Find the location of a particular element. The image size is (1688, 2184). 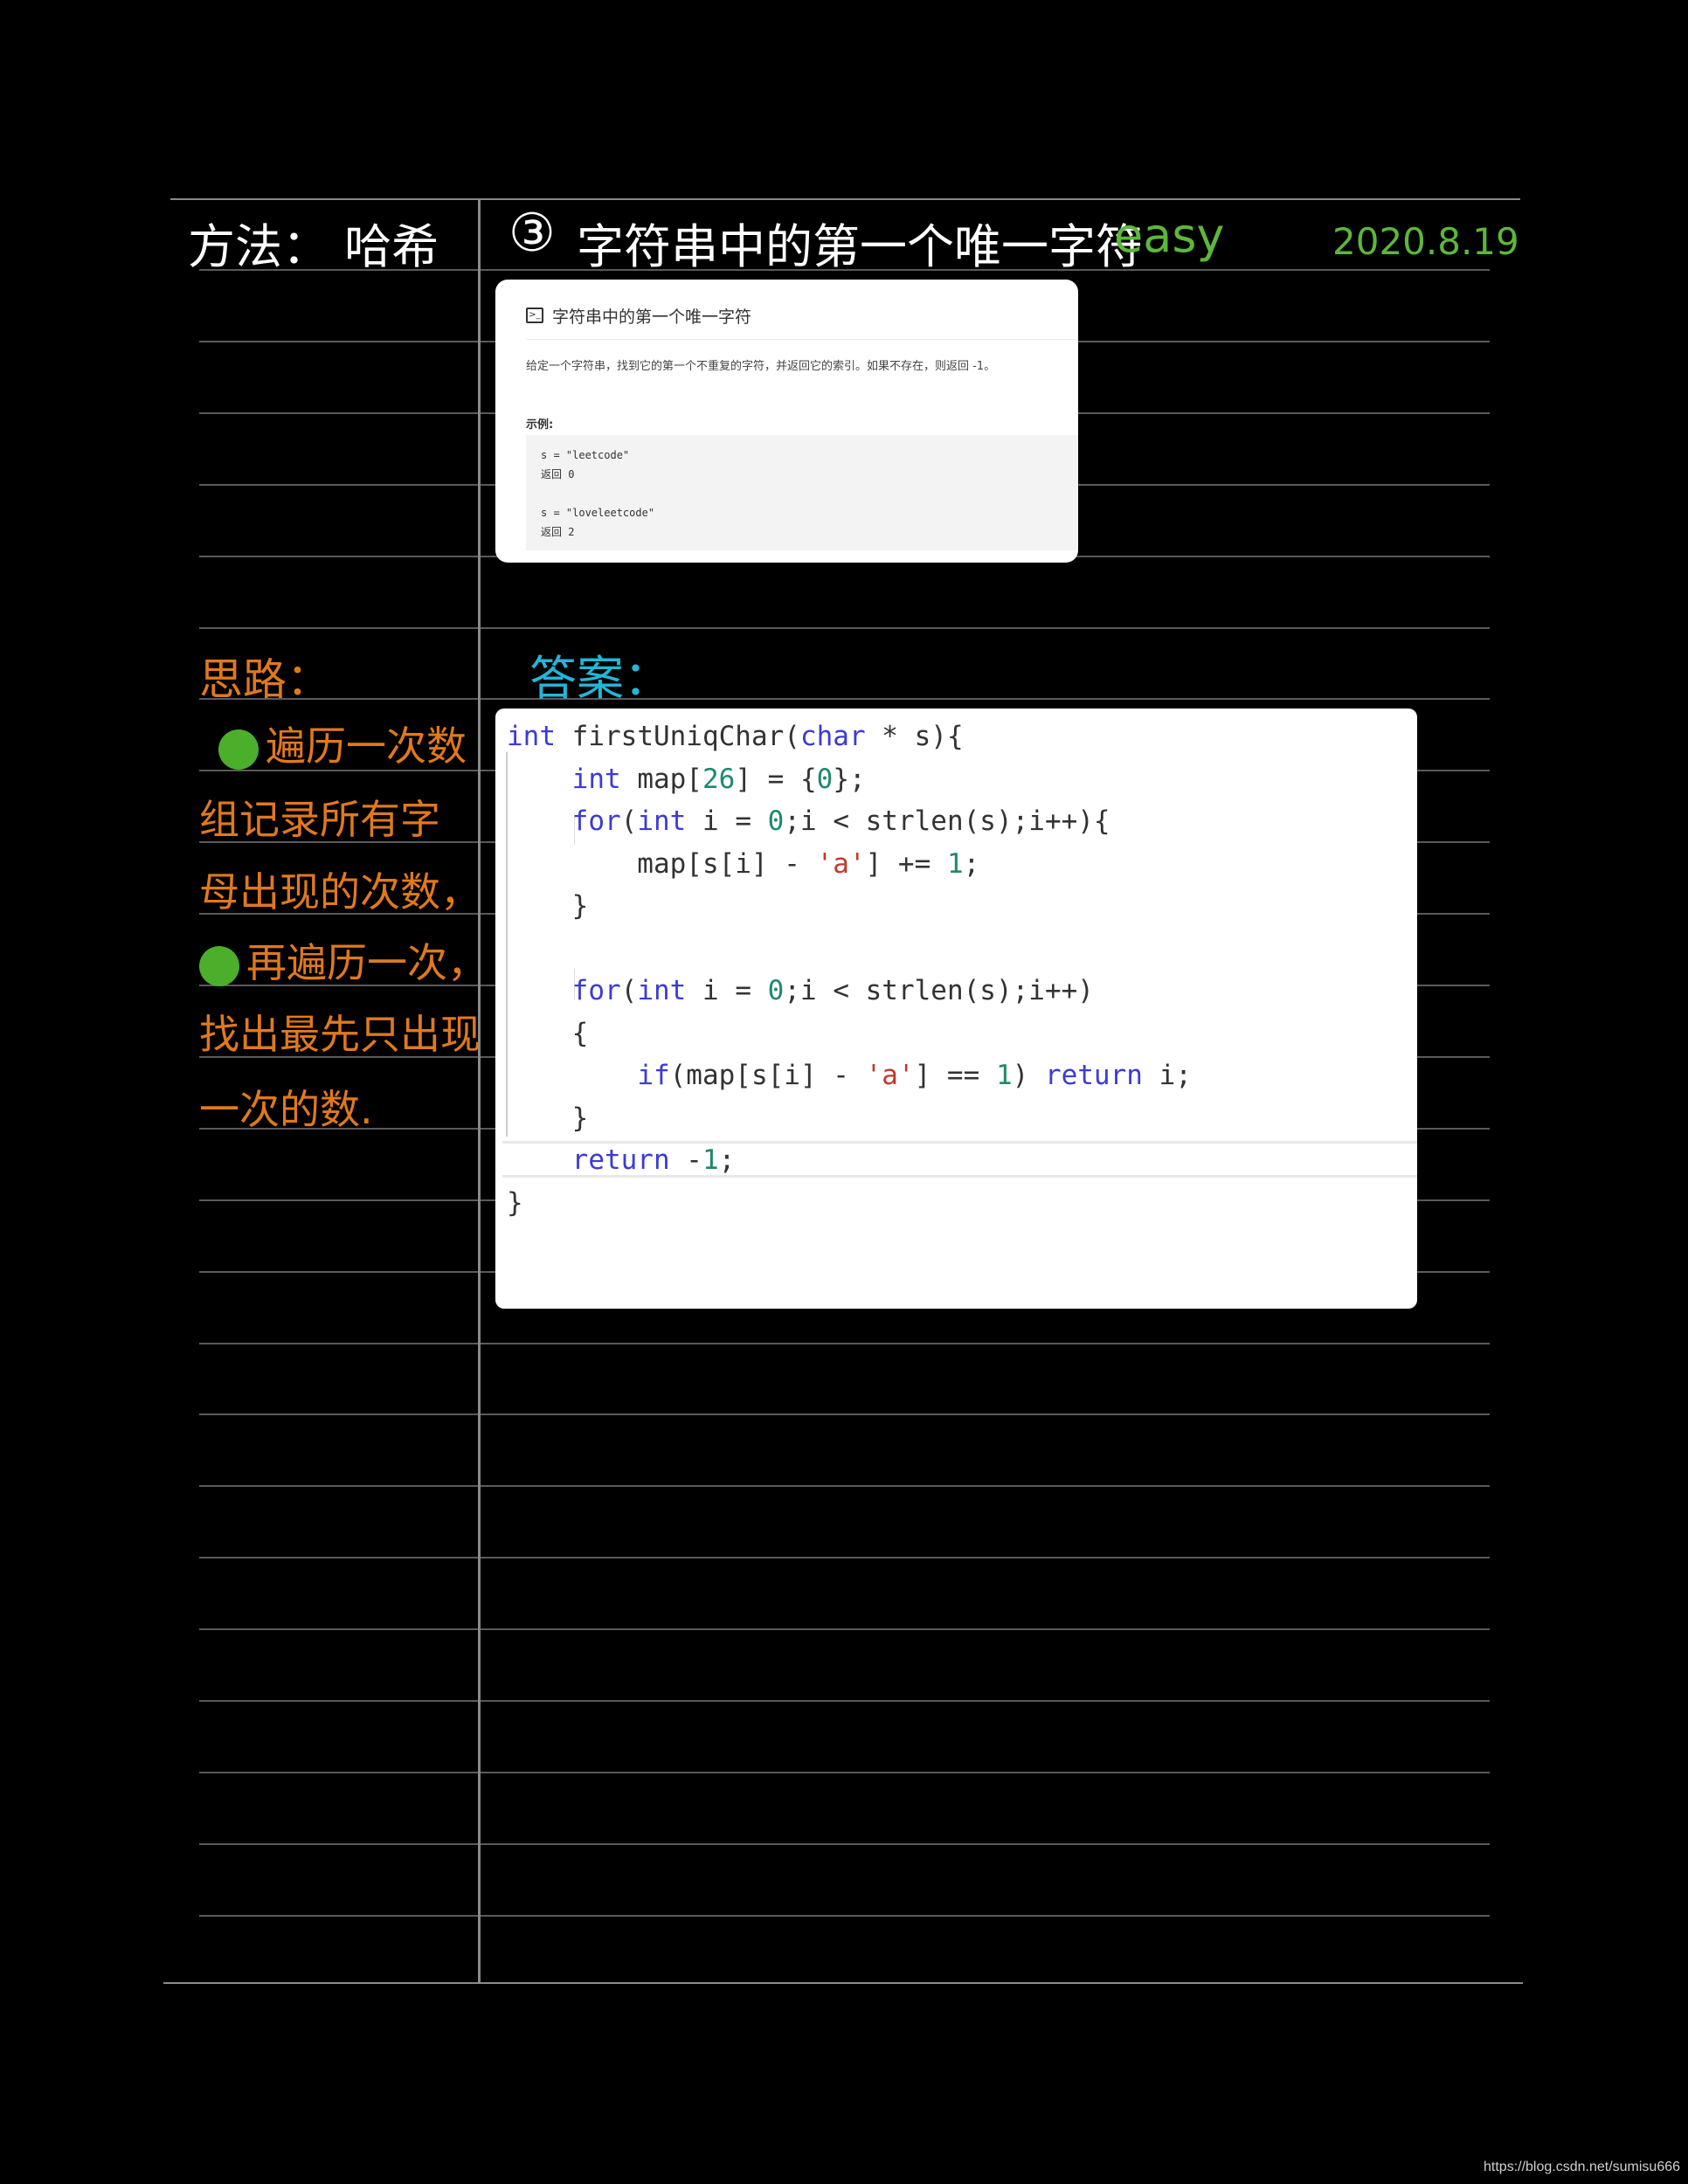

example-output: 返回 2 is located at coordinates (558, 532).